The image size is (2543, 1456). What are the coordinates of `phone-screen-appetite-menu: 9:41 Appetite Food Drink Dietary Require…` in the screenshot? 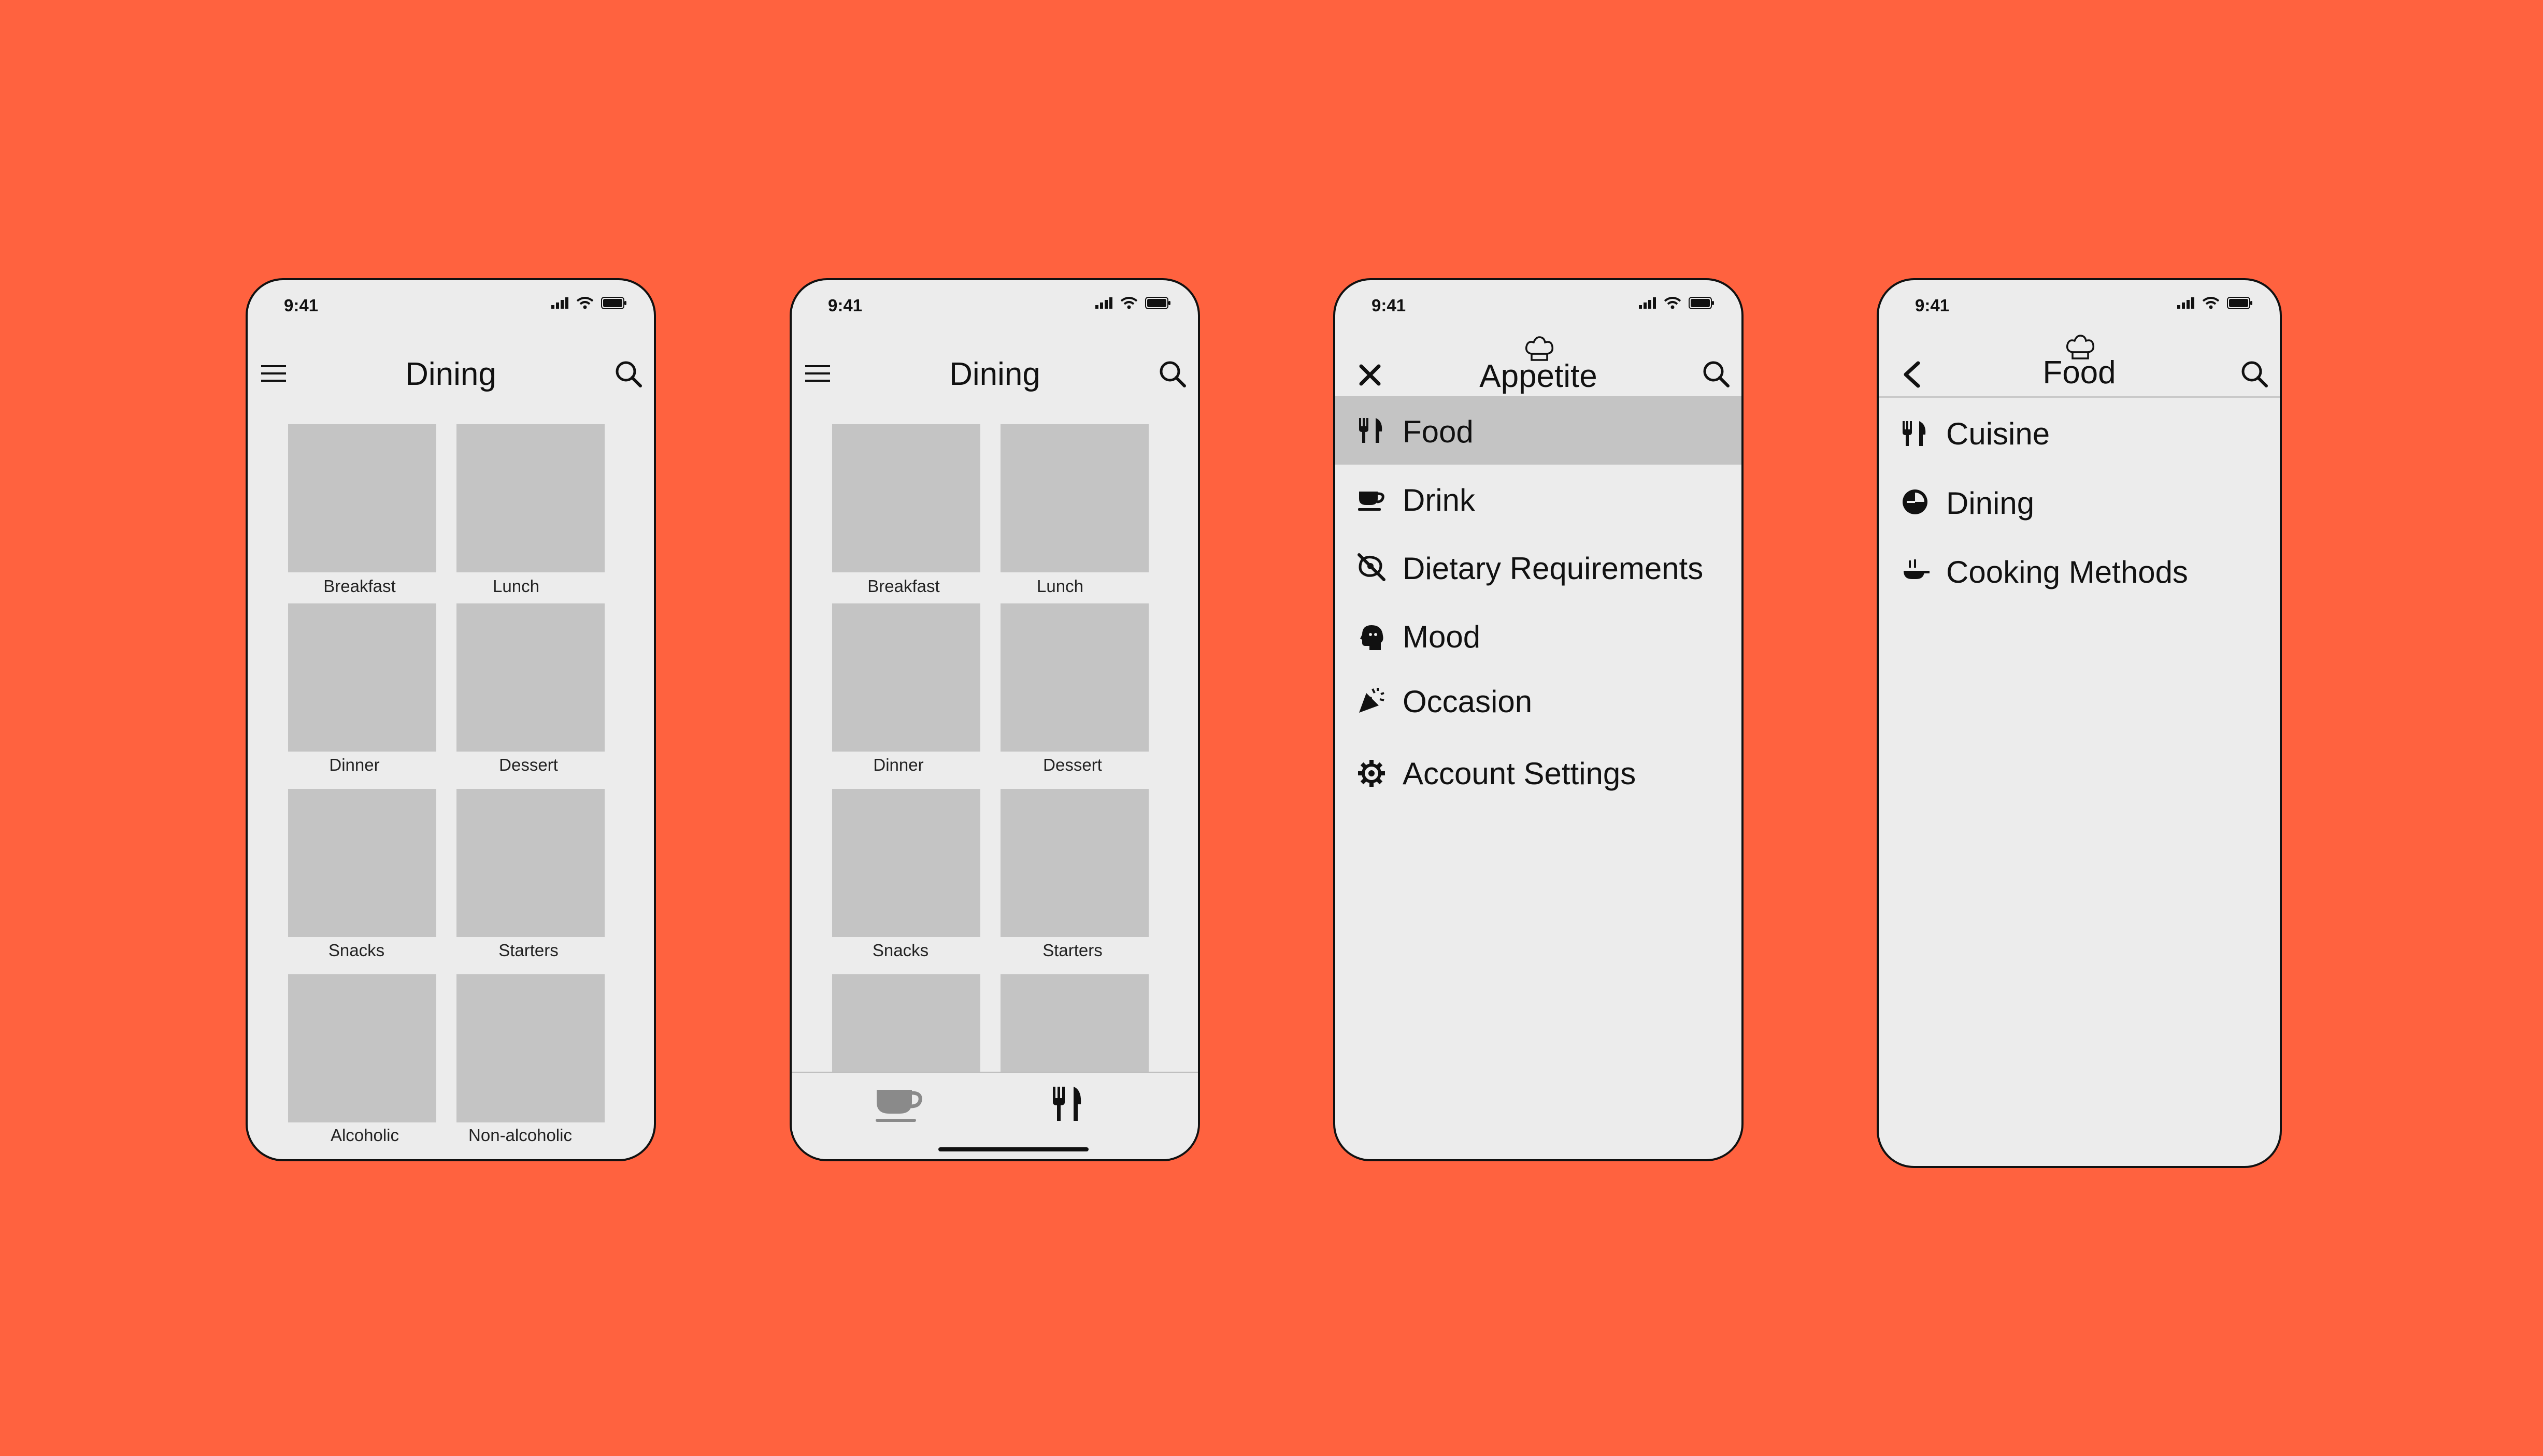 It's located at (1538, 719).